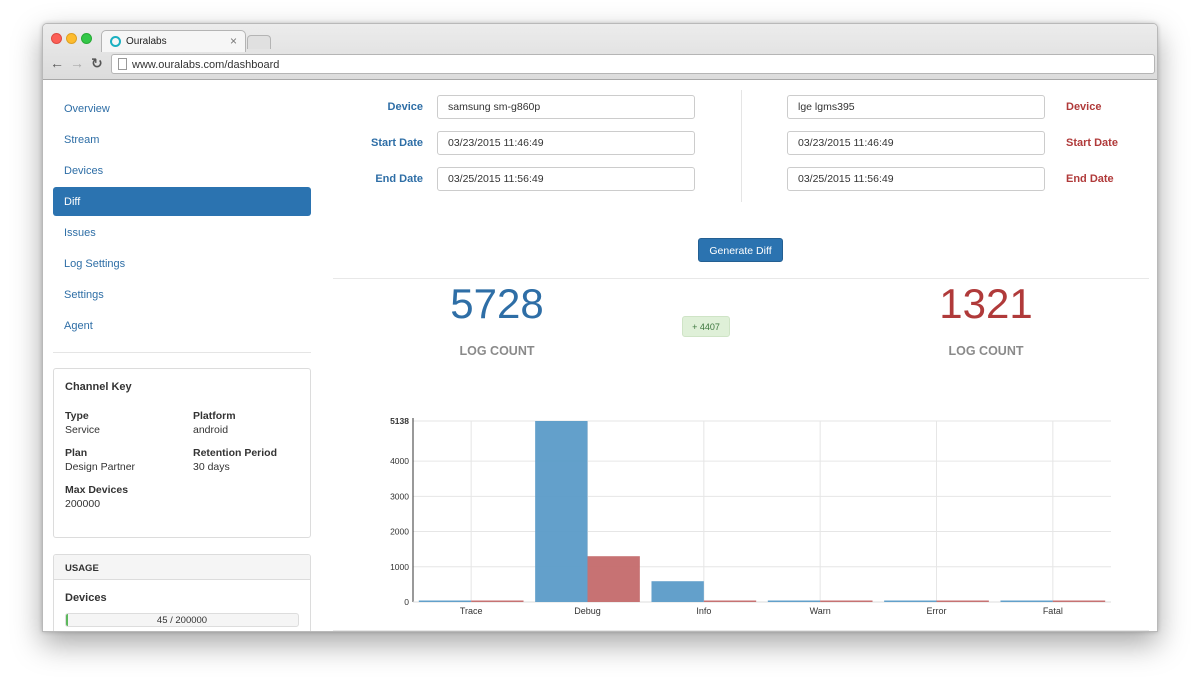  What do you see at coordinates (100, 467) in the screenshot?
I see `plan-value: Design Partner` at bounding box center [100, 467].